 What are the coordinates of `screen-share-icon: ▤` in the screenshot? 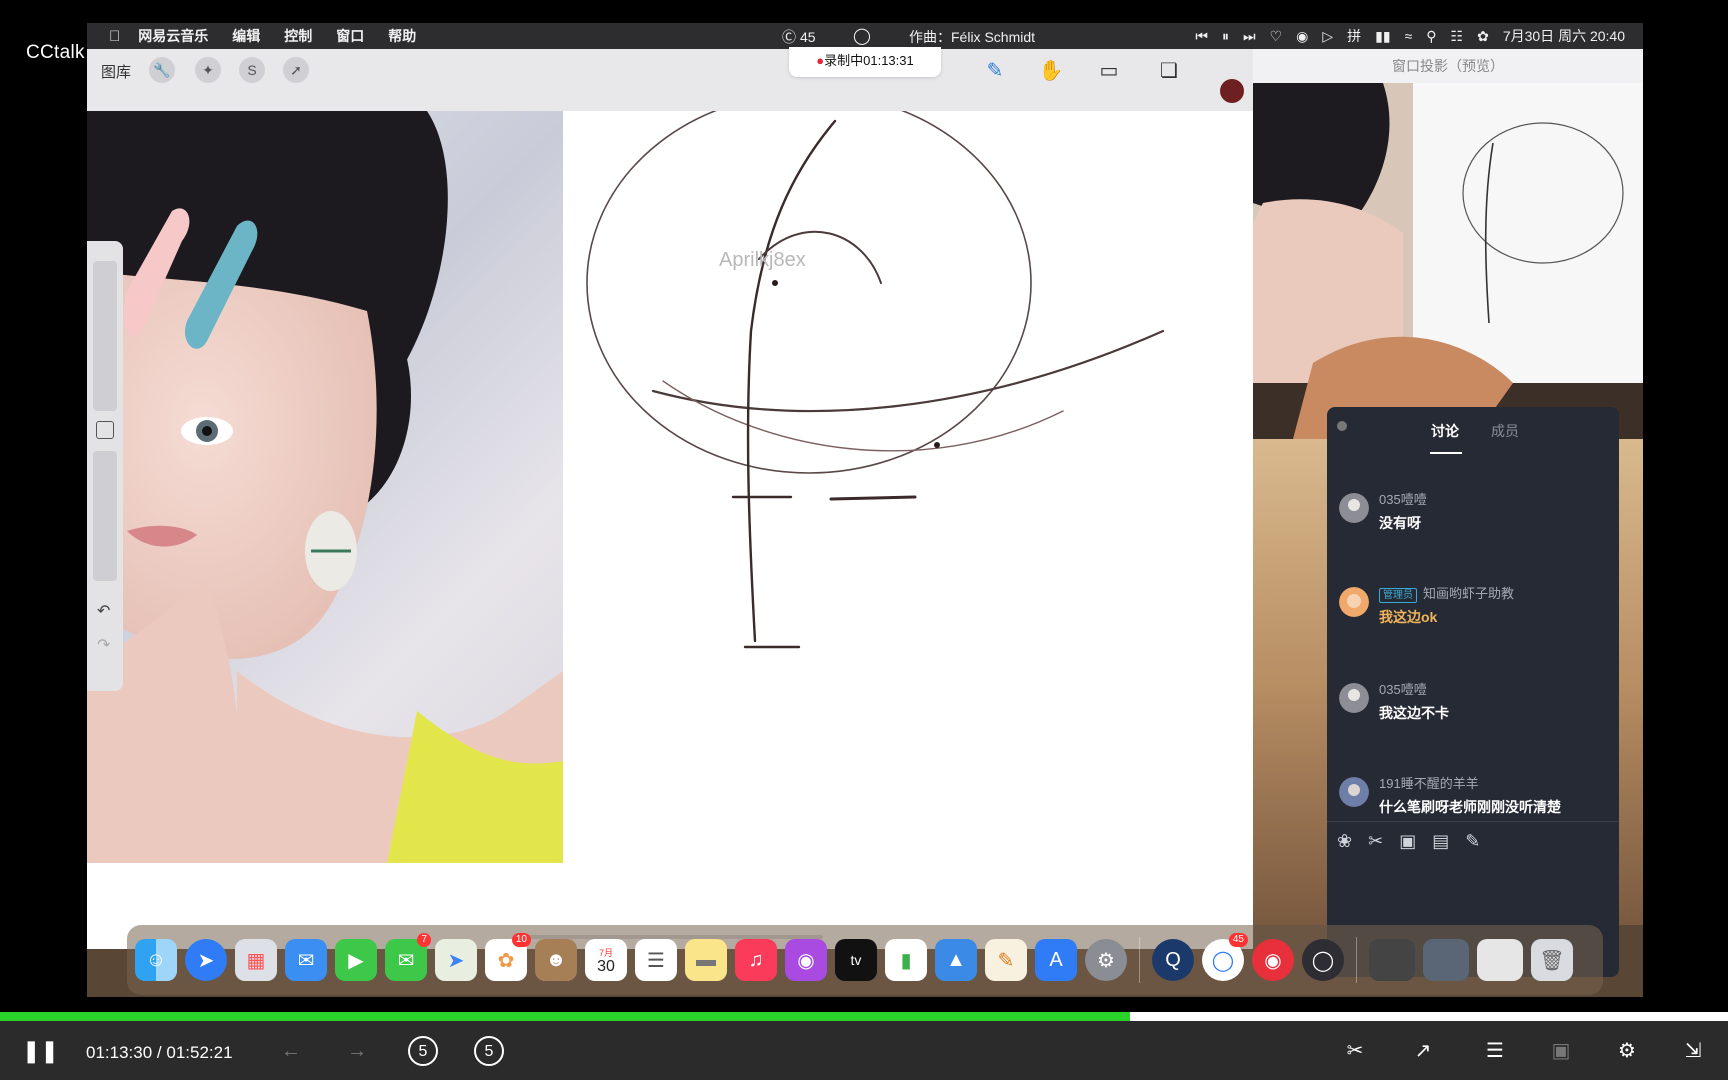 It's located at (1440, 846).